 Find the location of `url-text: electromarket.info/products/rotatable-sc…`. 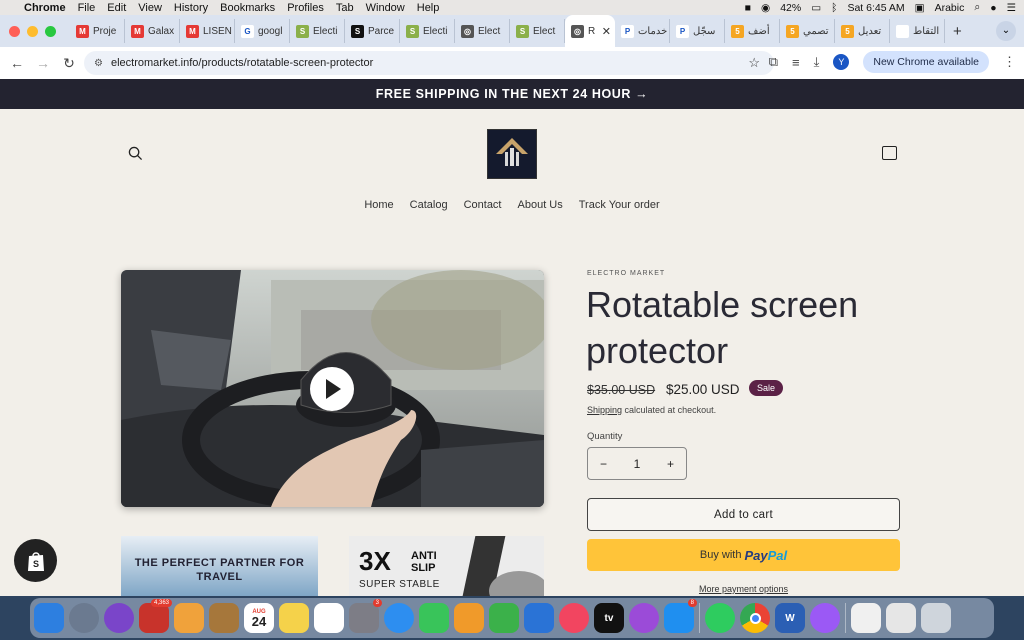

url-text: electromarket.info/products/rotatable-sc… is located at coordinates (242, 63).